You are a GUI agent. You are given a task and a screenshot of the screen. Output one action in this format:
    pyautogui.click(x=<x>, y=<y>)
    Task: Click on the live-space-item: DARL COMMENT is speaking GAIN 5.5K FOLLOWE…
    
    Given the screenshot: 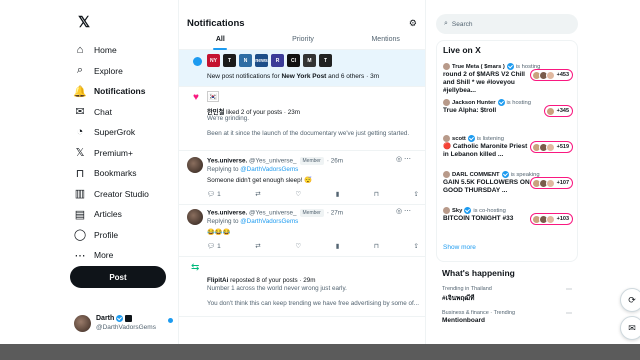 What is the action you would take?
    pyautogui.click(x=509, y=183)
    